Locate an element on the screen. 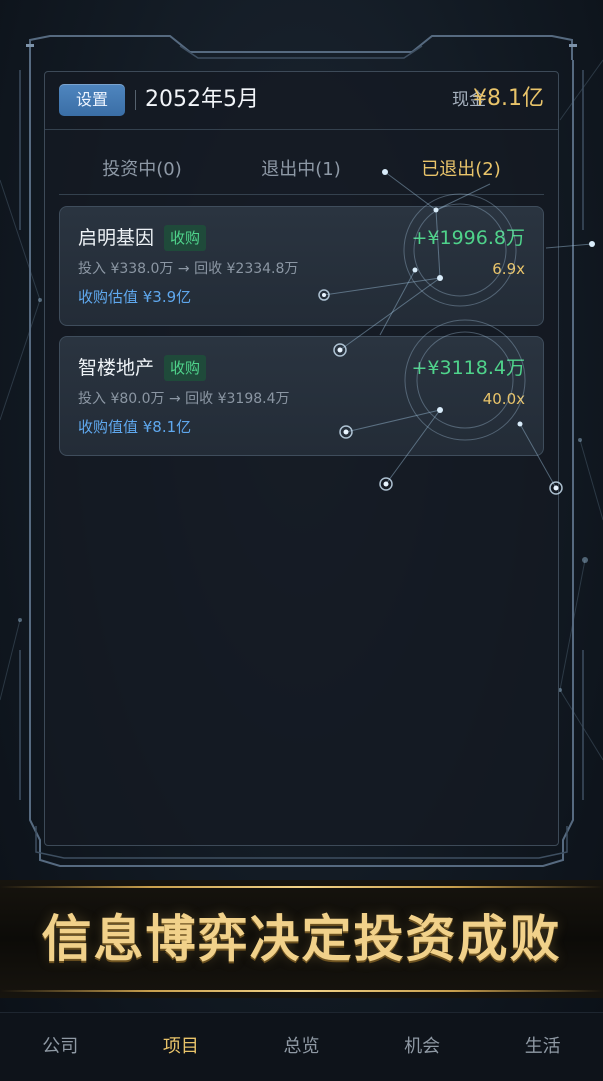  header-divider is located at coordinates (135, 100).